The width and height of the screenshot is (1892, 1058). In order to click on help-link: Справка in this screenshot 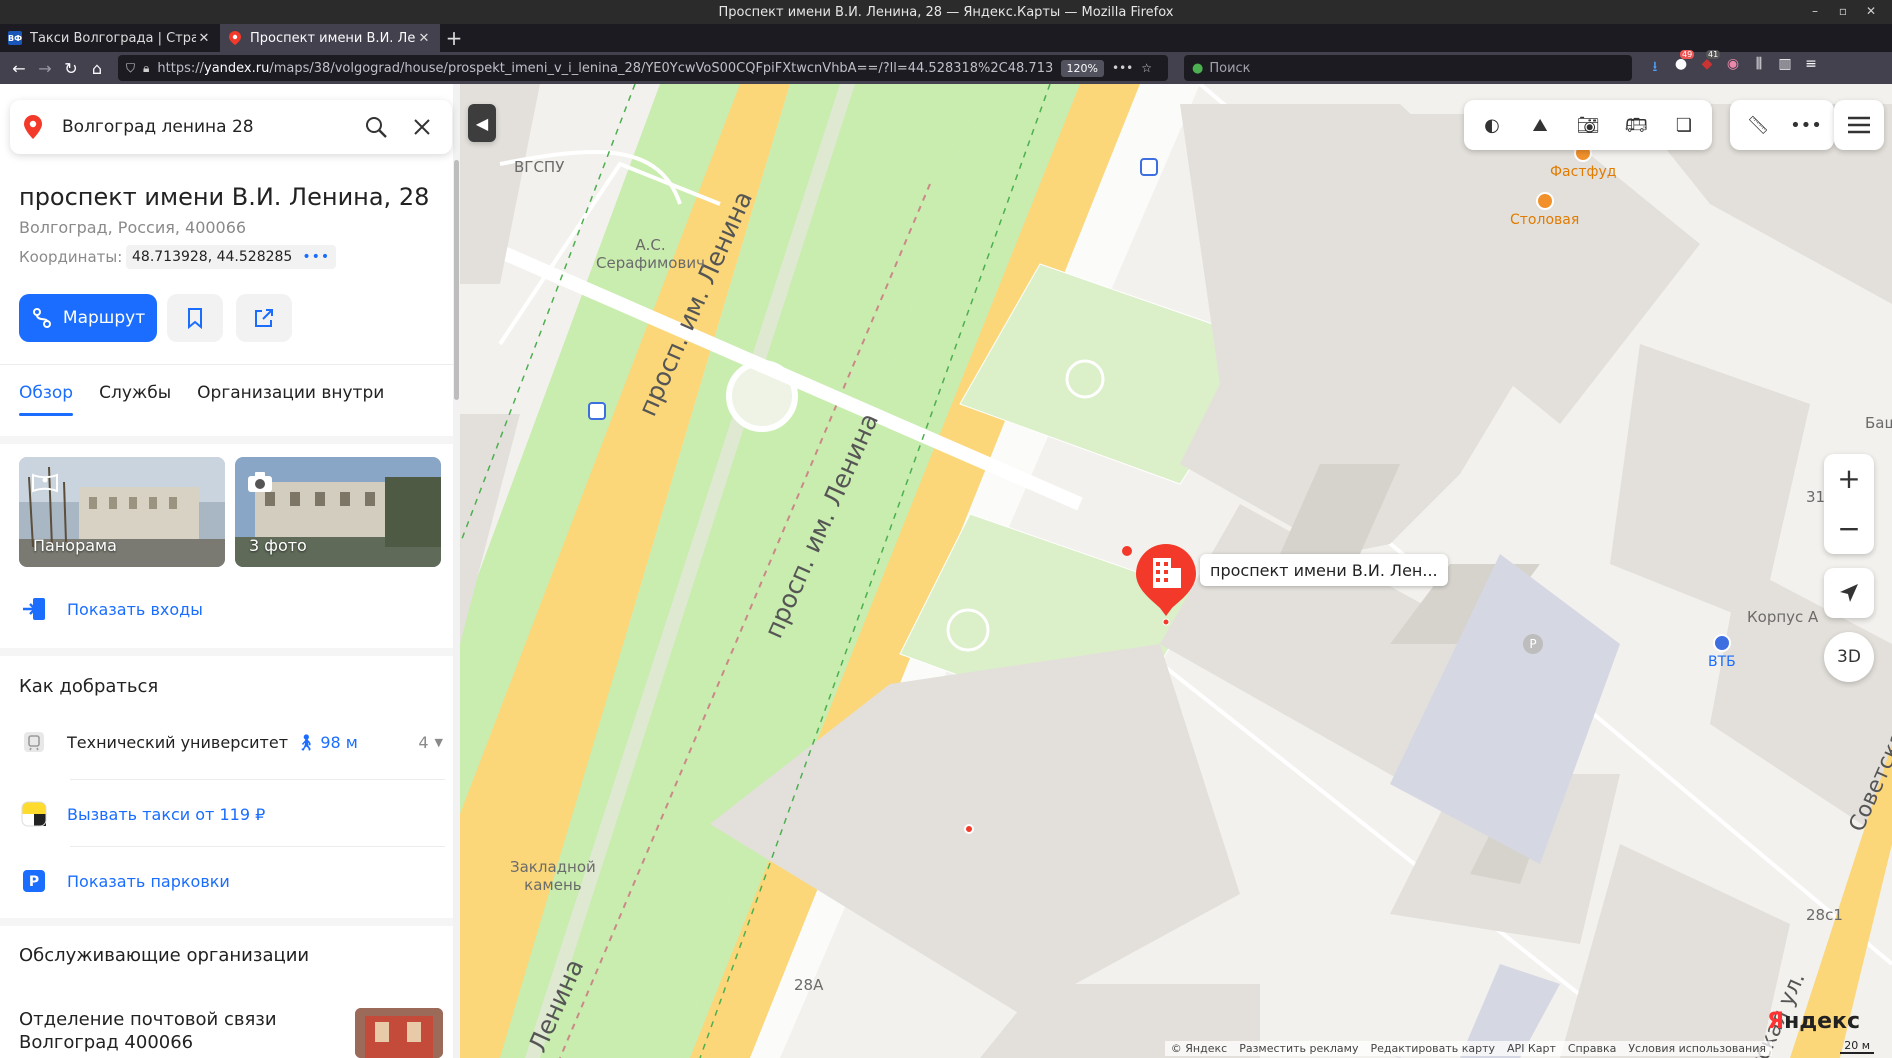, I will do `click(1592, 1048)`.